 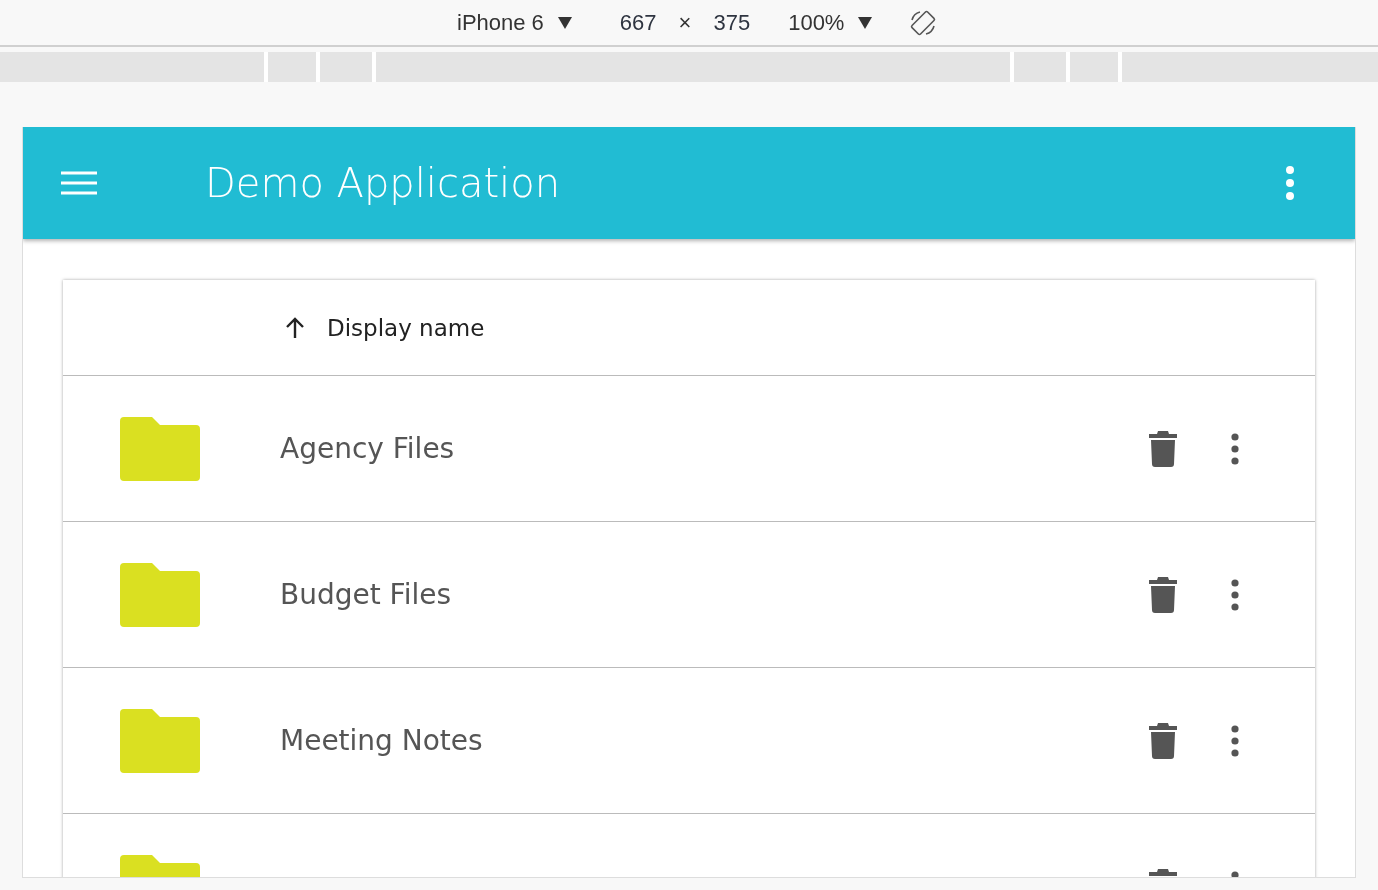 I want to click on file-name: Budget Files, so click(x=714, y=594).